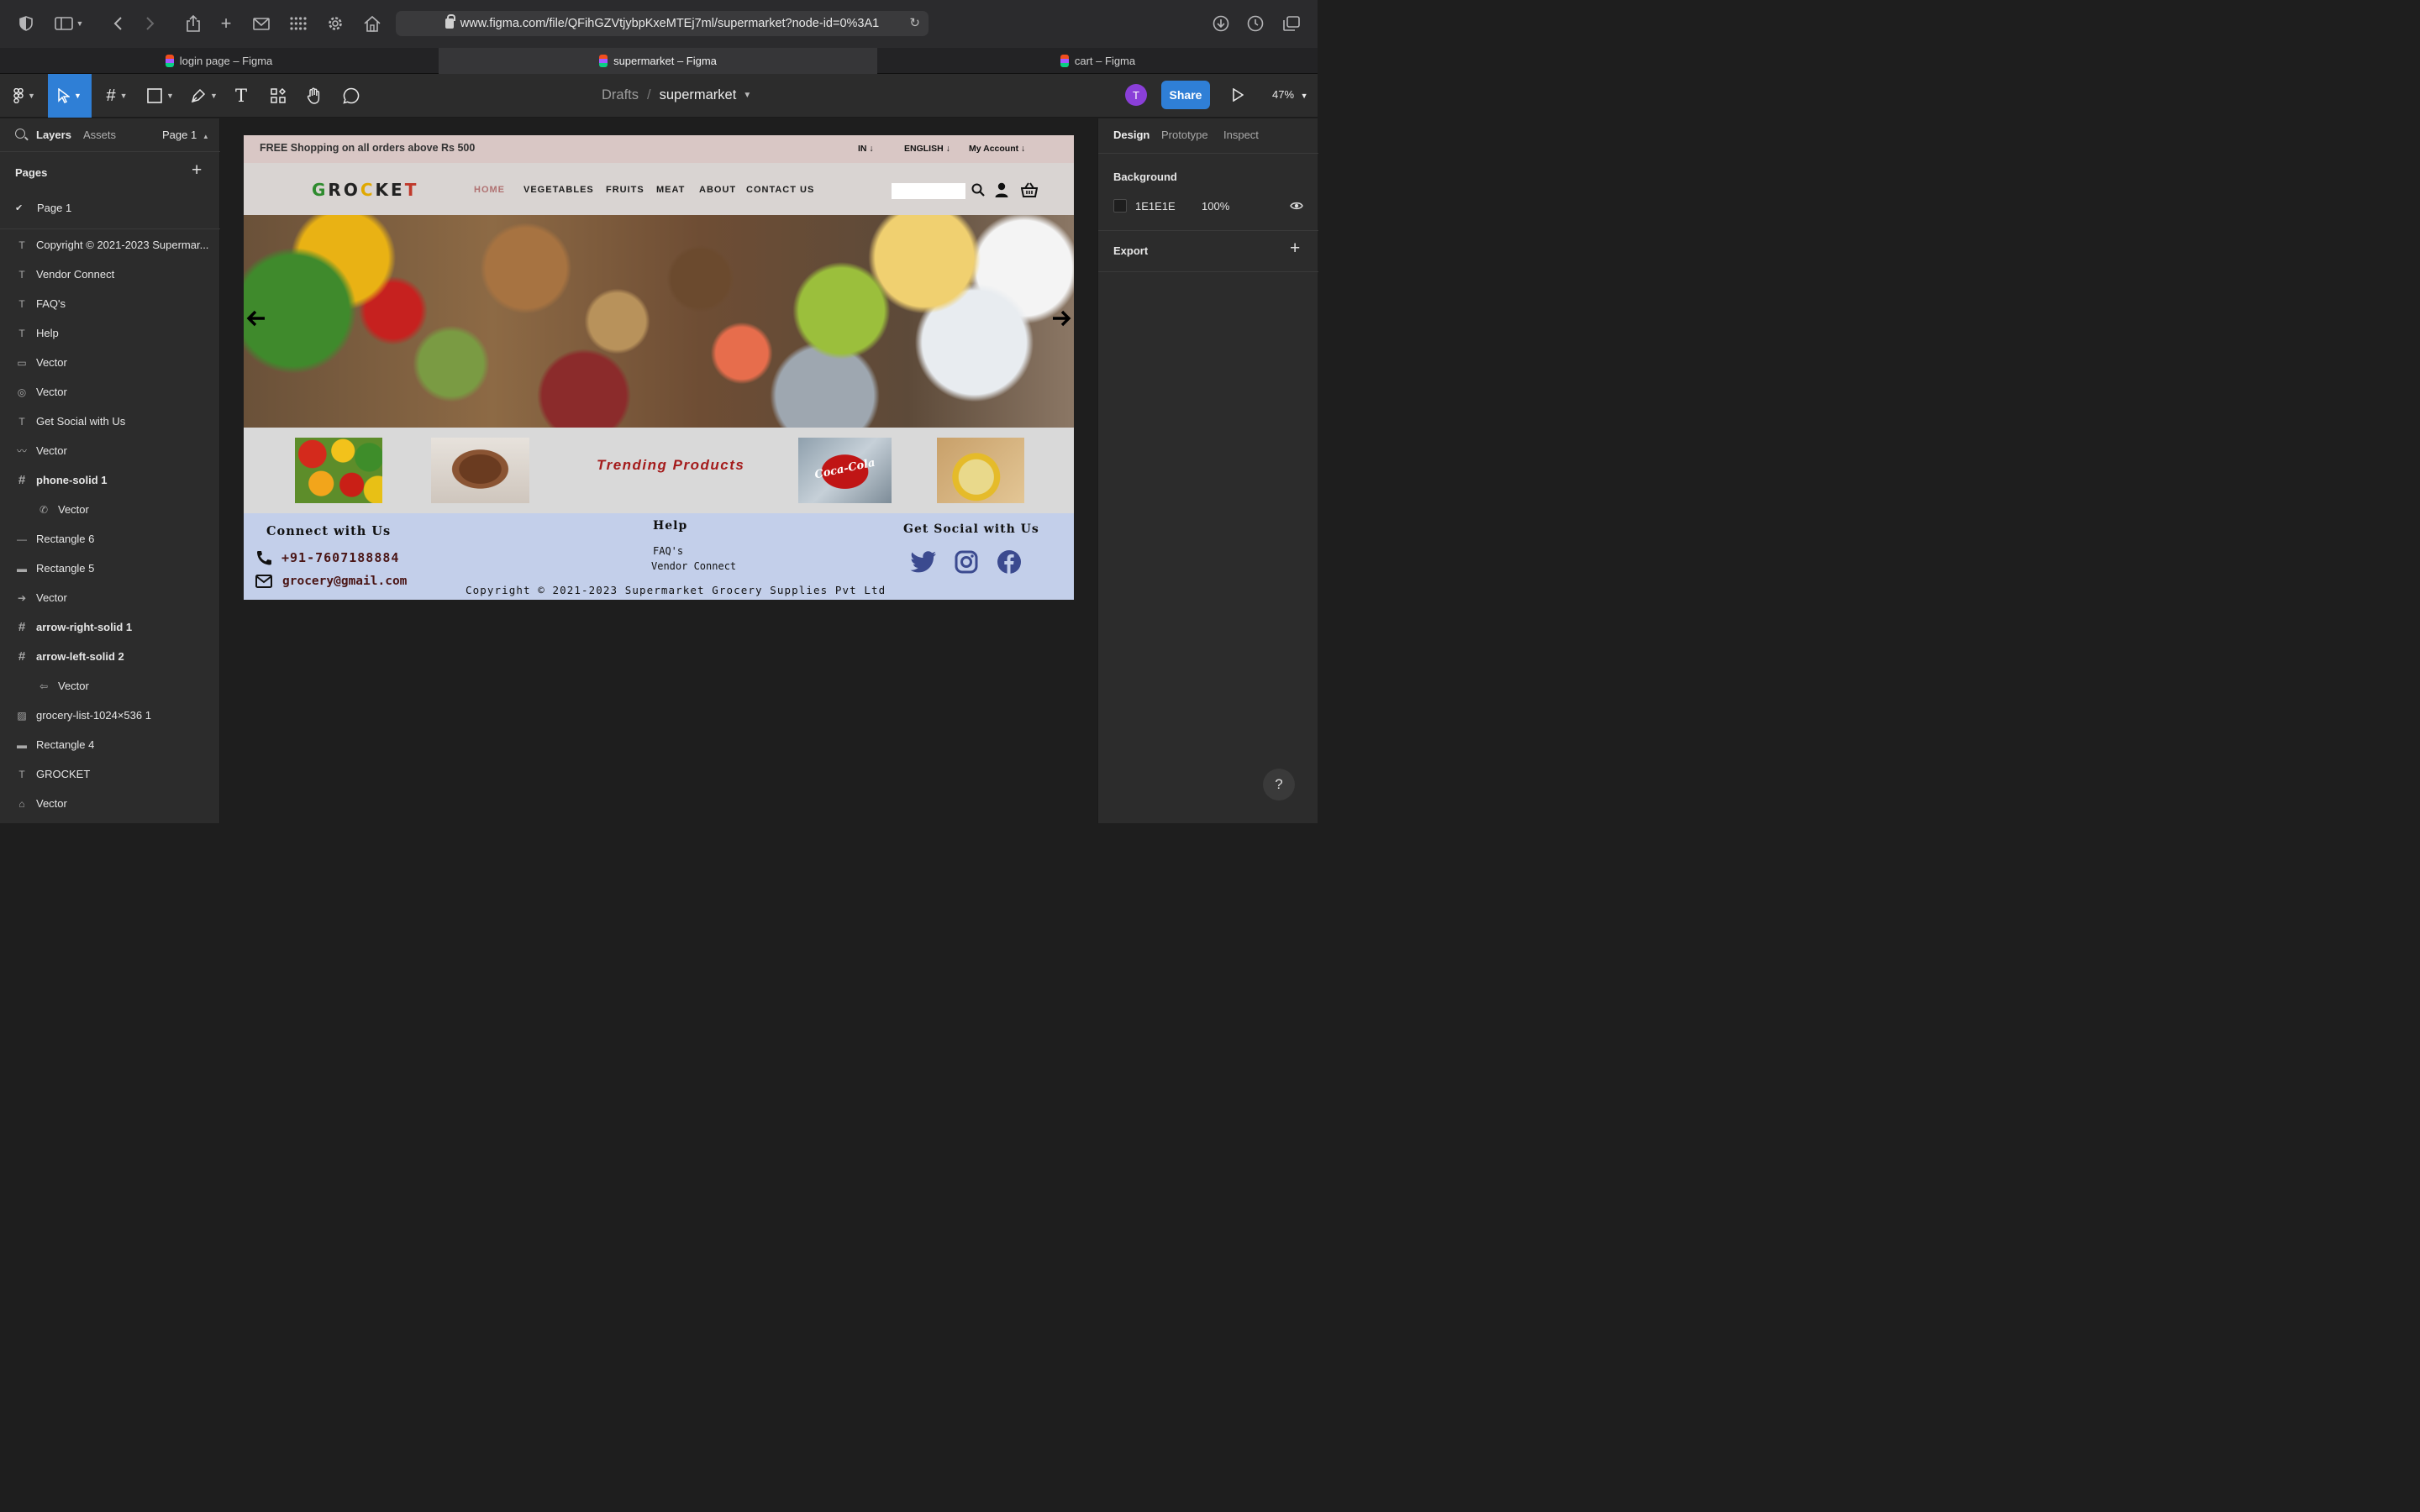 This screenshot has height=1512, width=2420. Describe the element at coordinates (1105, 61) in the screenshot. I see `tab-label: cart – Figma` at that location.